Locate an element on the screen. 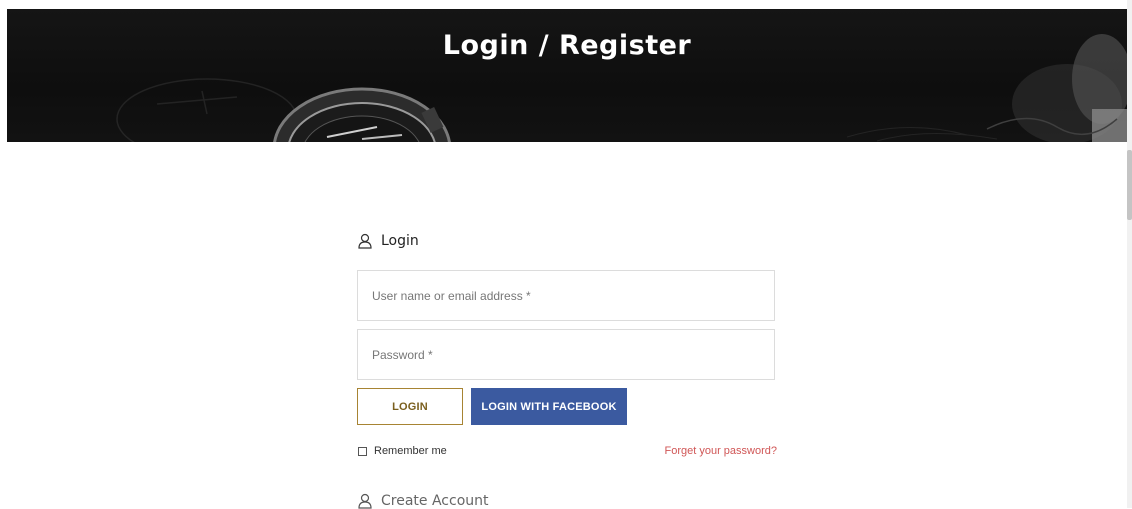 The height and width of the screenshot is (509, 1132). create-account-label: Create Account is located at coordinates (435, 501).